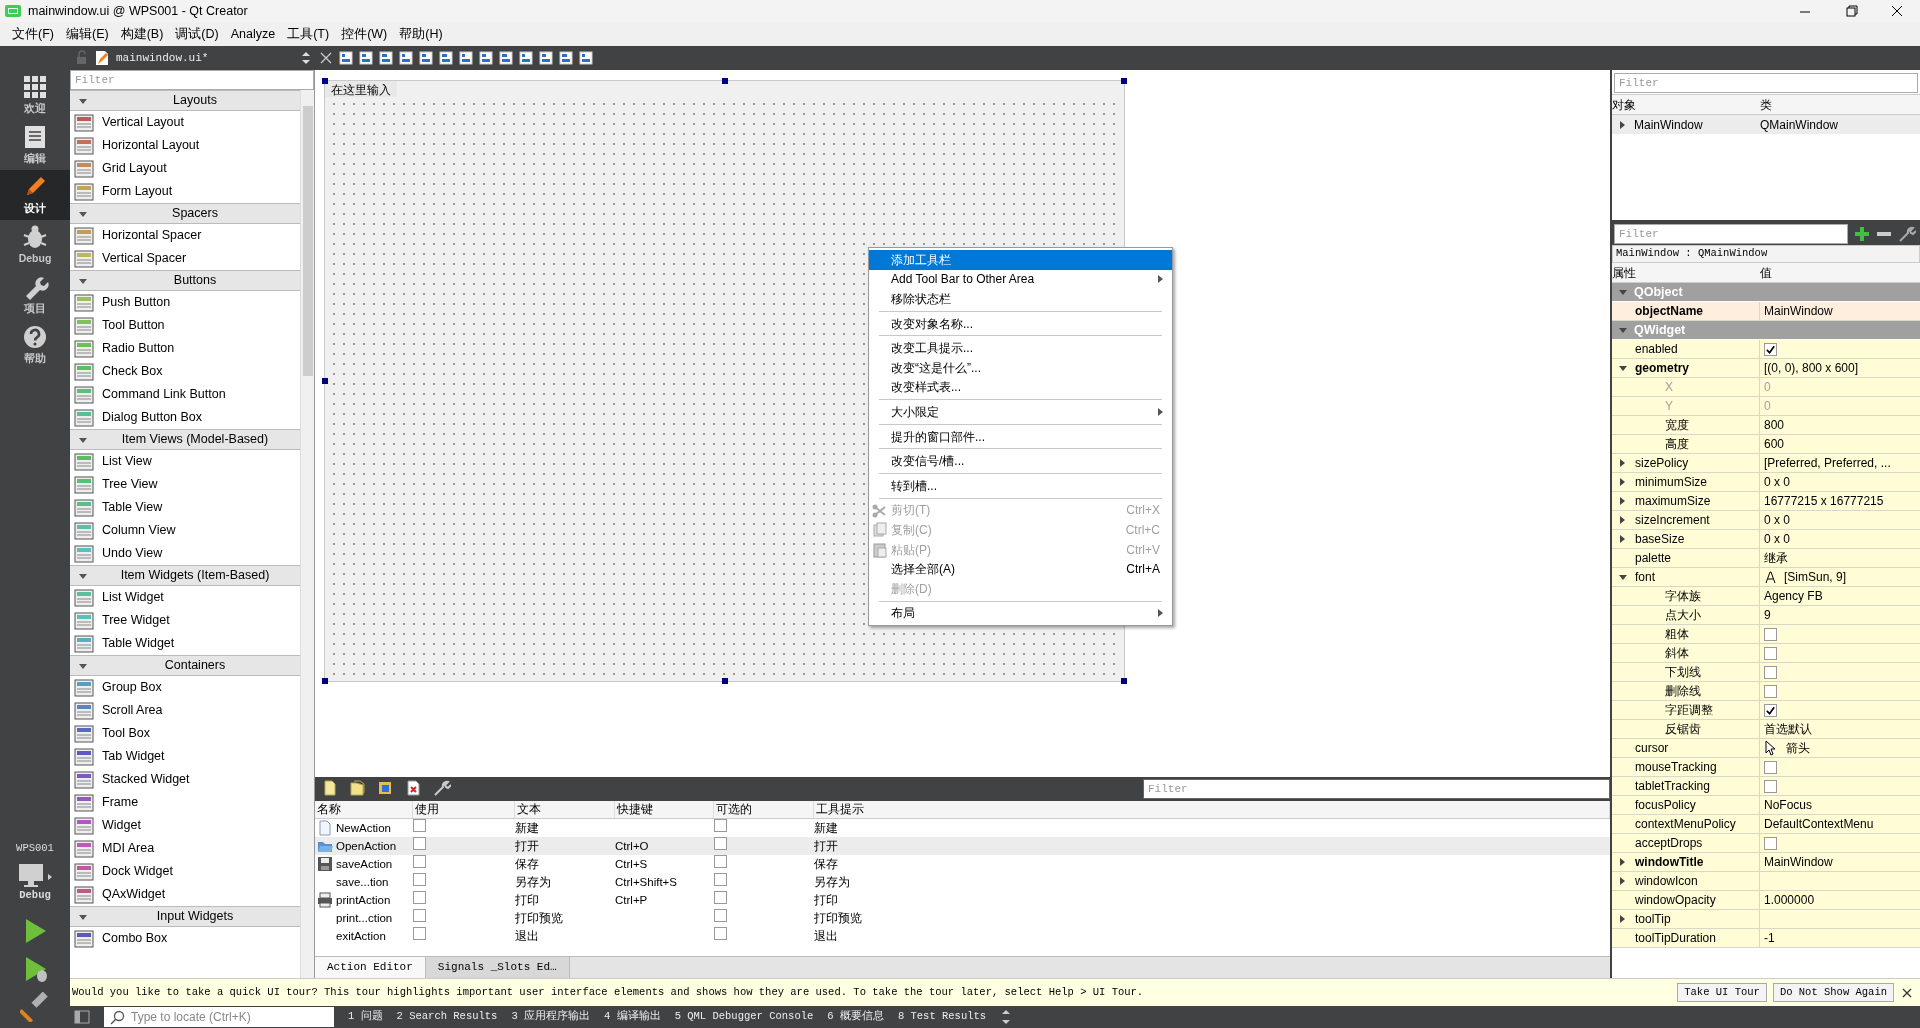  I want to click on mode-button: 项目, so click(35, 295).